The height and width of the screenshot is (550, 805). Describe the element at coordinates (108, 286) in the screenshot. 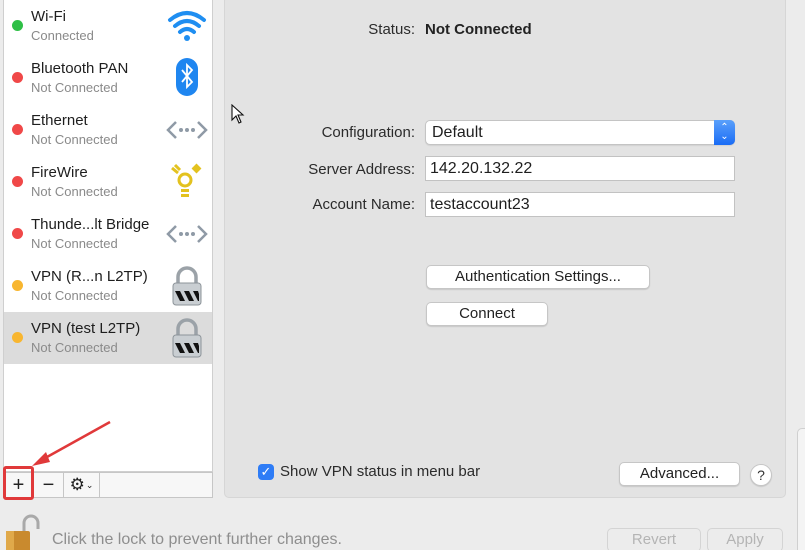

I see `service-item-vpn-r-l2tp: VPN (R...n L2TP) Not Connected` at that location.